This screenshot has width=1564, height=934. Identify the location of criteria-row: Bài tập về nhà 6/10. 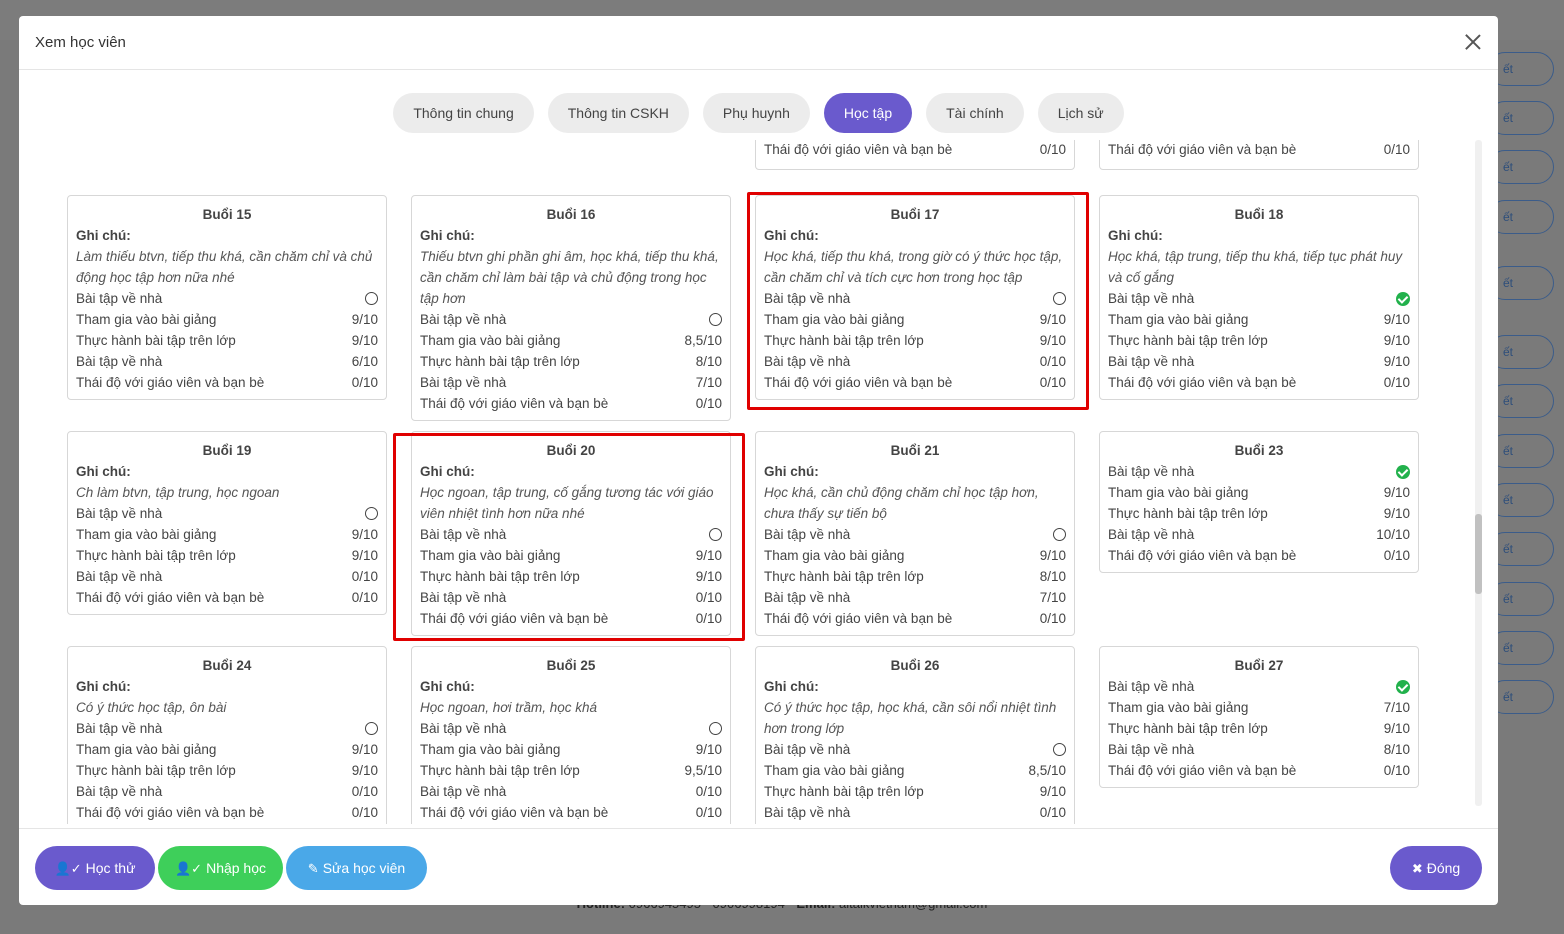
(227, 361).